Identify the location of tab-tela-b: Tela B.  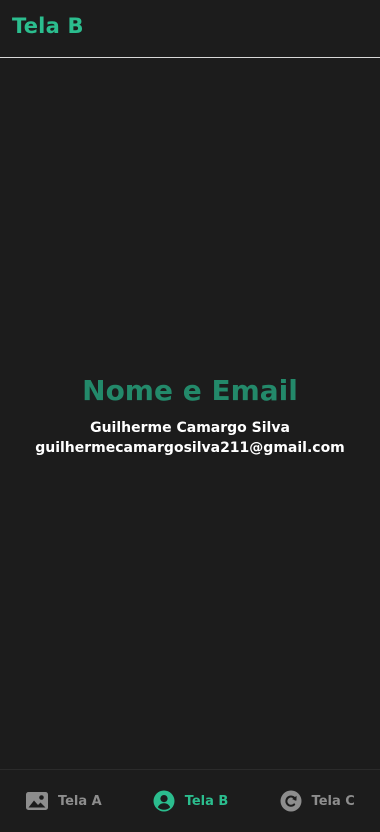
(190, 801).